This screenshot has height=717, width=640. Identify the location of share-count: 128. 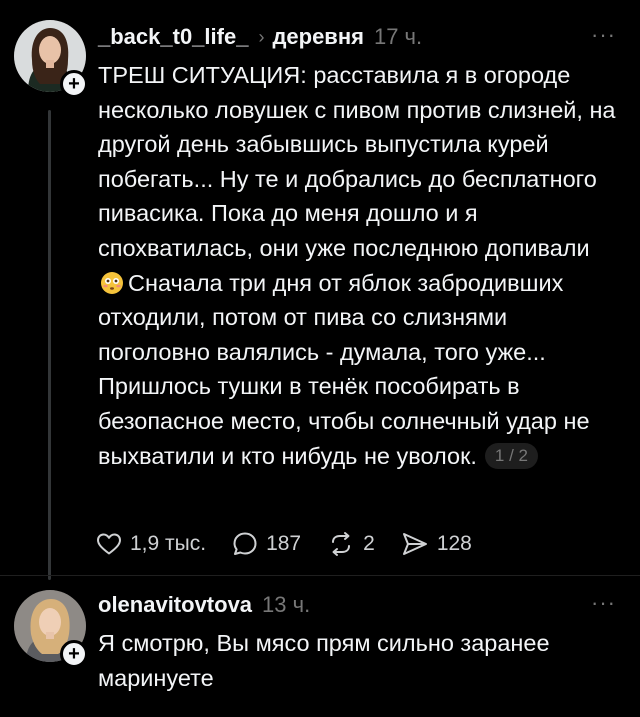
(454, 543).